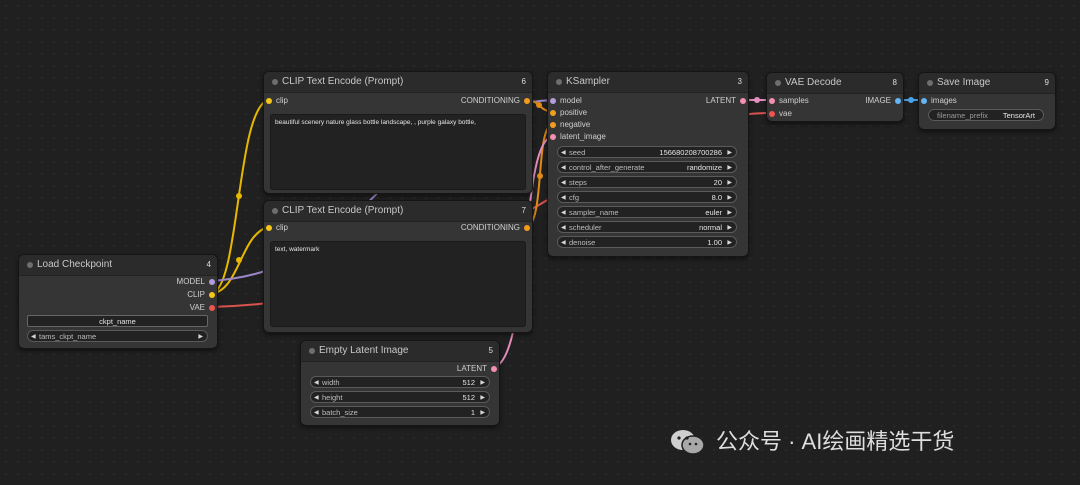 This screenshot has height=485, width=1080. I want to click on input-slot-samples: samples, so click(789, 101).